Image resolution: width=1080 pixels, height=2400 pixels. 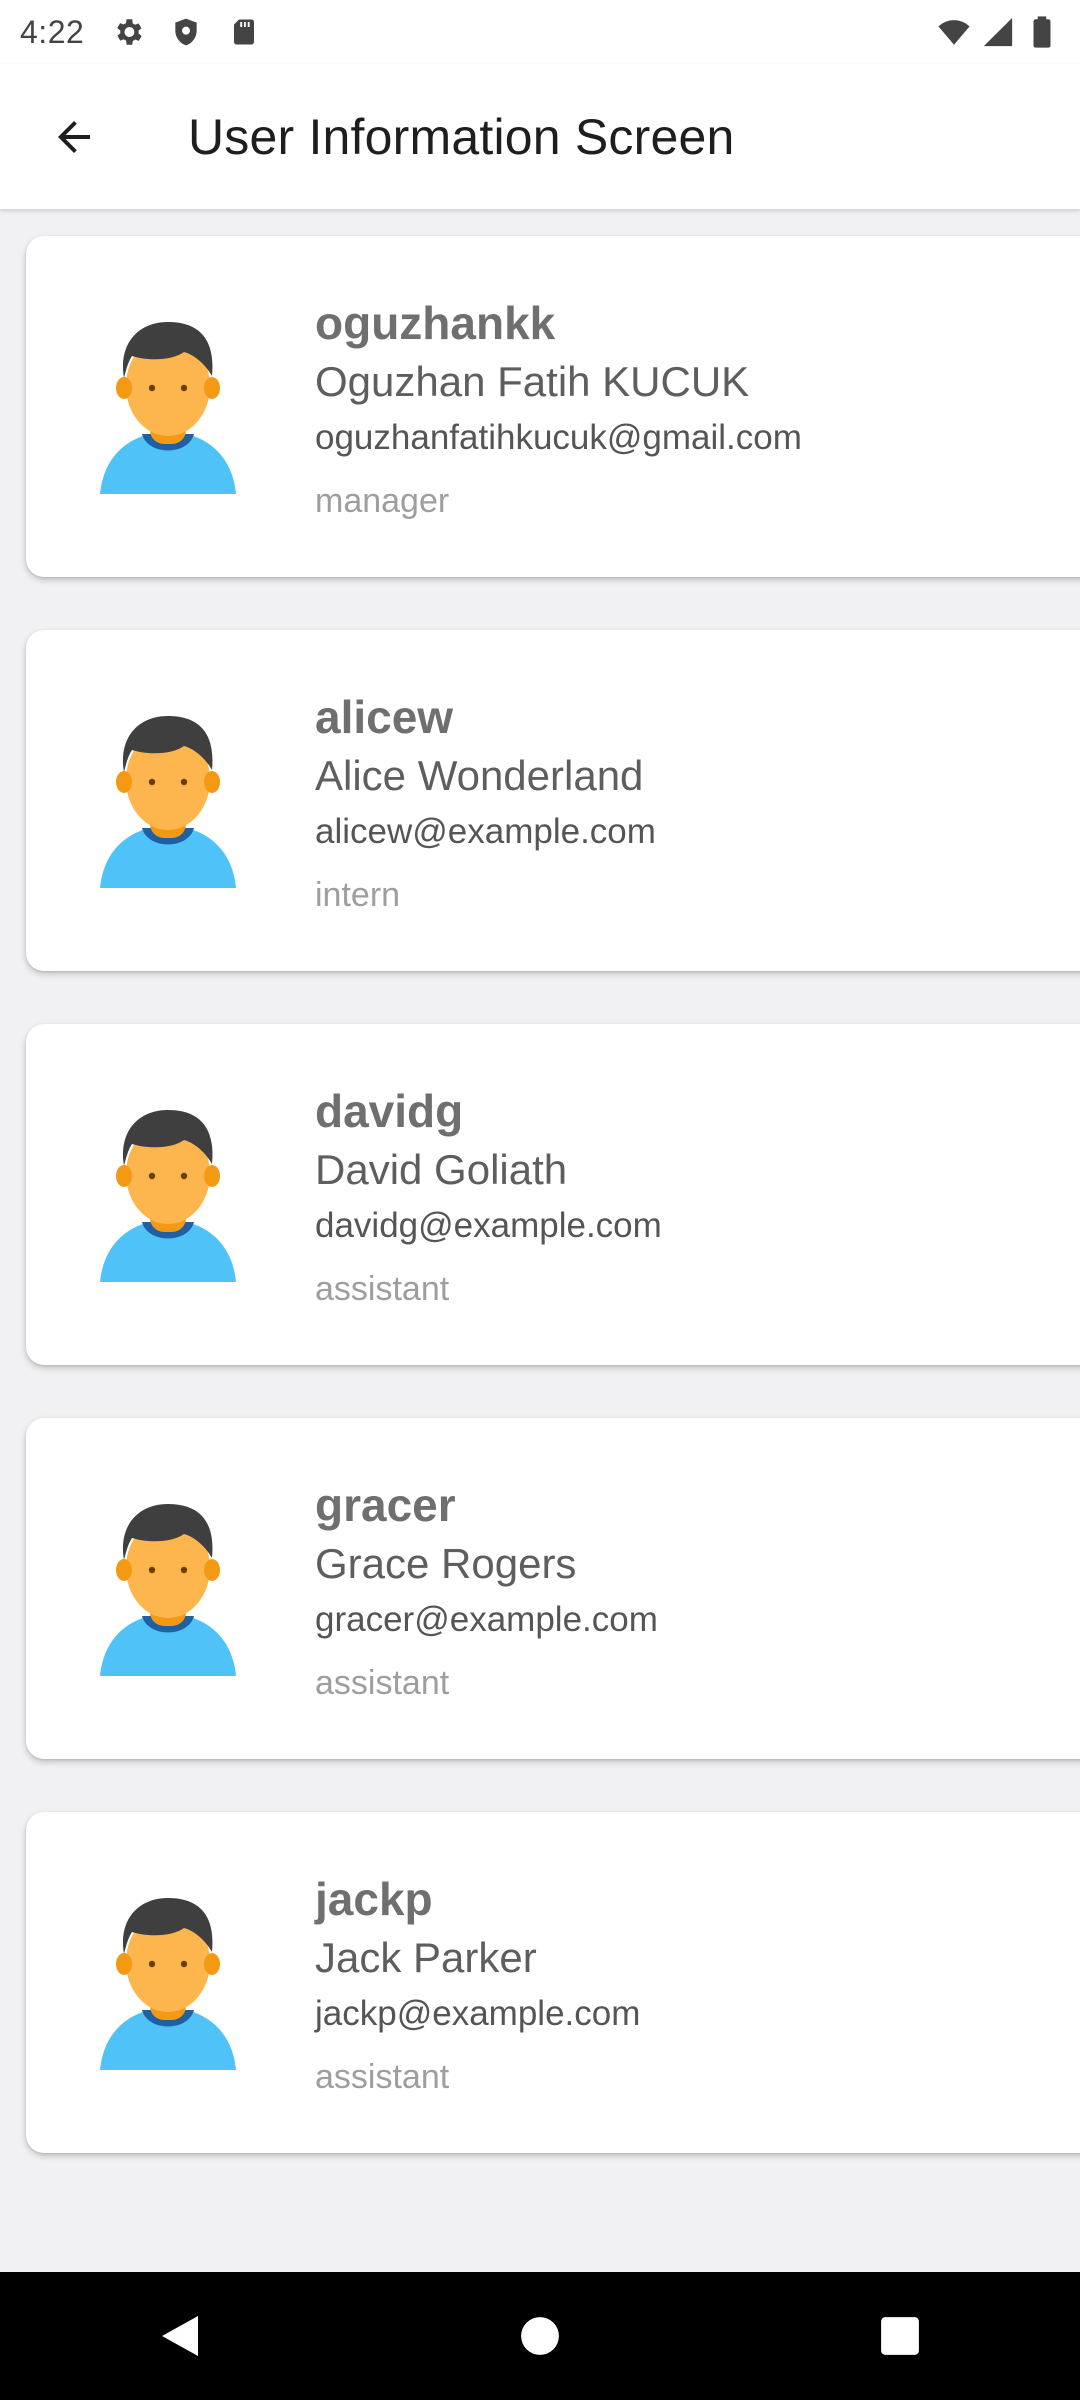 I want to click on wifi-icon, so click(x=954, y=32).